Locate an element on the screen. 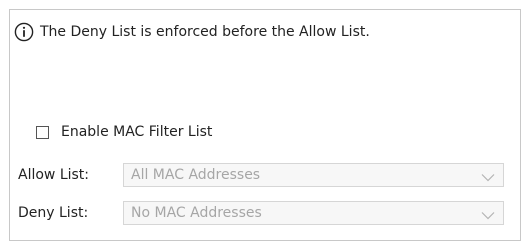 This screenshot has height=251, width=531. deny-list-row: Deny List: No MAC Addresses is located at coordinates (261, 213).